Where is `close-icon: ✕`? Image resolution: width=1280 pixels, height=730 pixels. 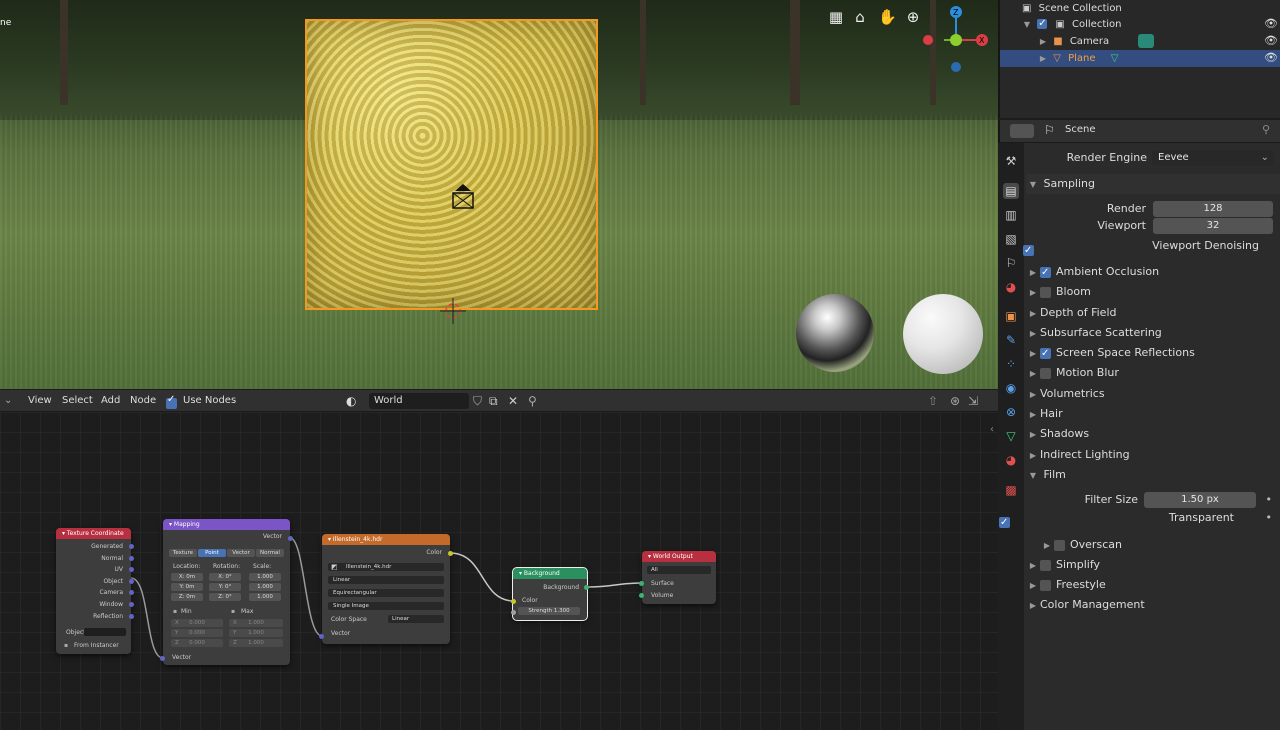 close-icon: ✕ is located at coordinates (513, 401).